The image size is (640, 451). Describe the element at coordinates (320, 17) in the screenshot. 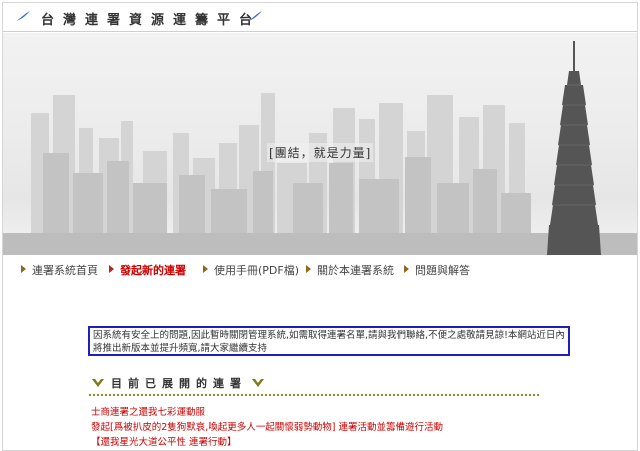

I see `site-header: 台灣連署資源運籌平台` at that location.